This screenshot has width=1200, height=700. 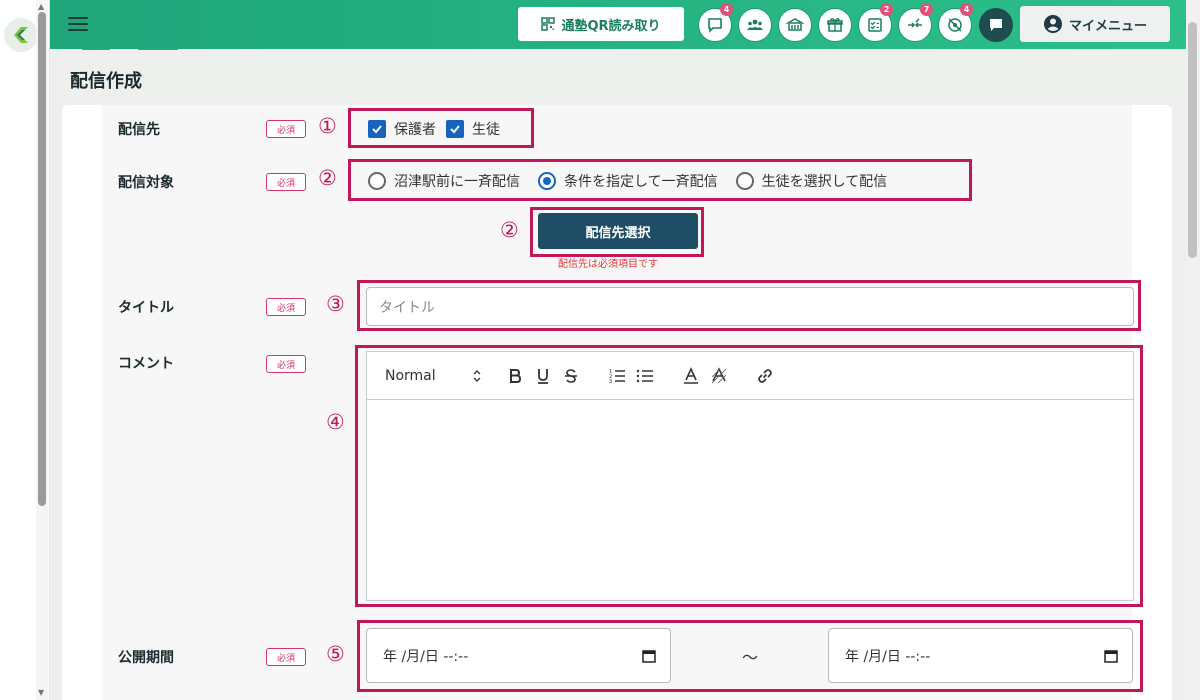 What do you see at coordinates (645, 376) in the screenshot?
I see `bullet-list-icon` at bounding box center [645, 376].